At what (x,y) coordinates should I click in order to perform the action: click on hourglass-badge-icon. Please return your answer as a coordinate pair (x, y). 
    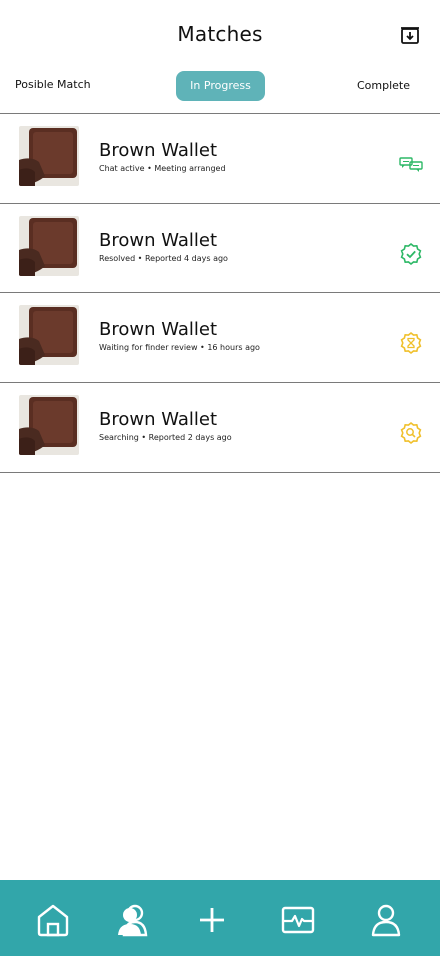
    Looking at the image, I should click on (411, 343).